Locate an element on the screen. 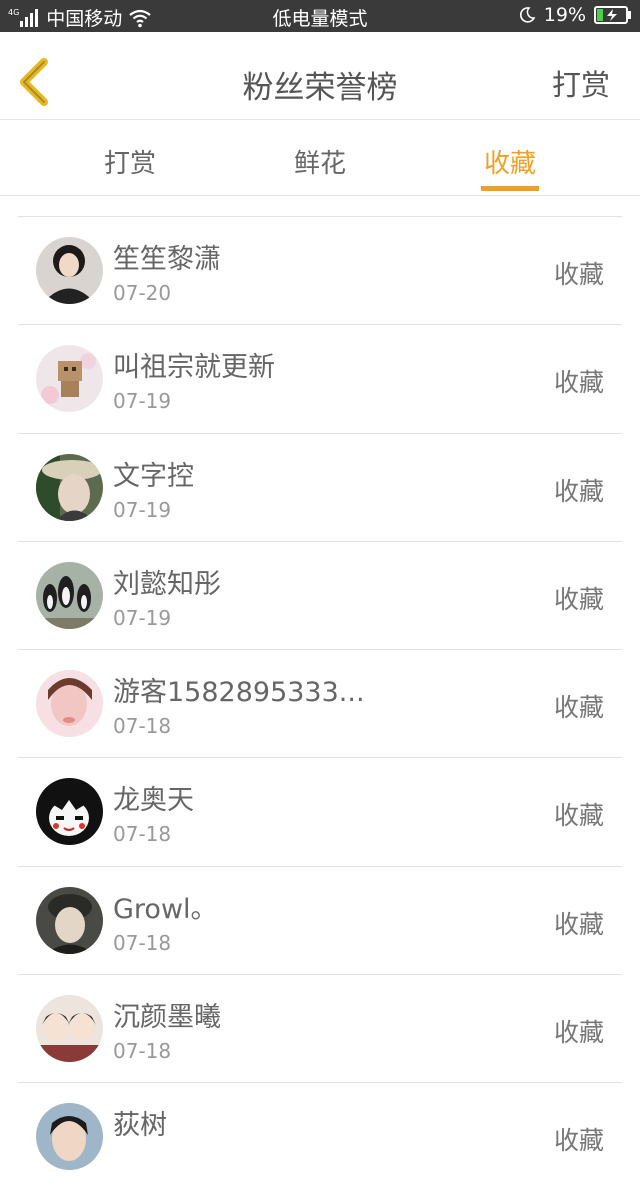 Image resolution: width=640 pixels, height=1191 pixels. fan-date: 07-20 is located at coordinates (142, 293).